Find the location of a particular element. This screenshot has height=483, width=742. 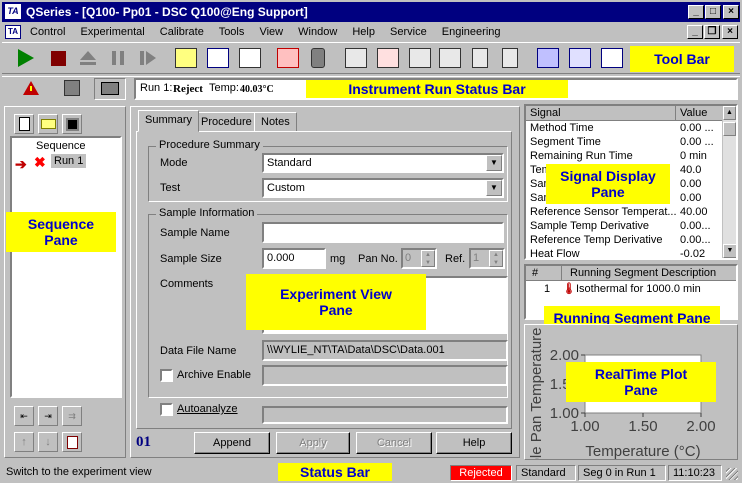

status-mode: Standard is located at coordinates (546, 473).